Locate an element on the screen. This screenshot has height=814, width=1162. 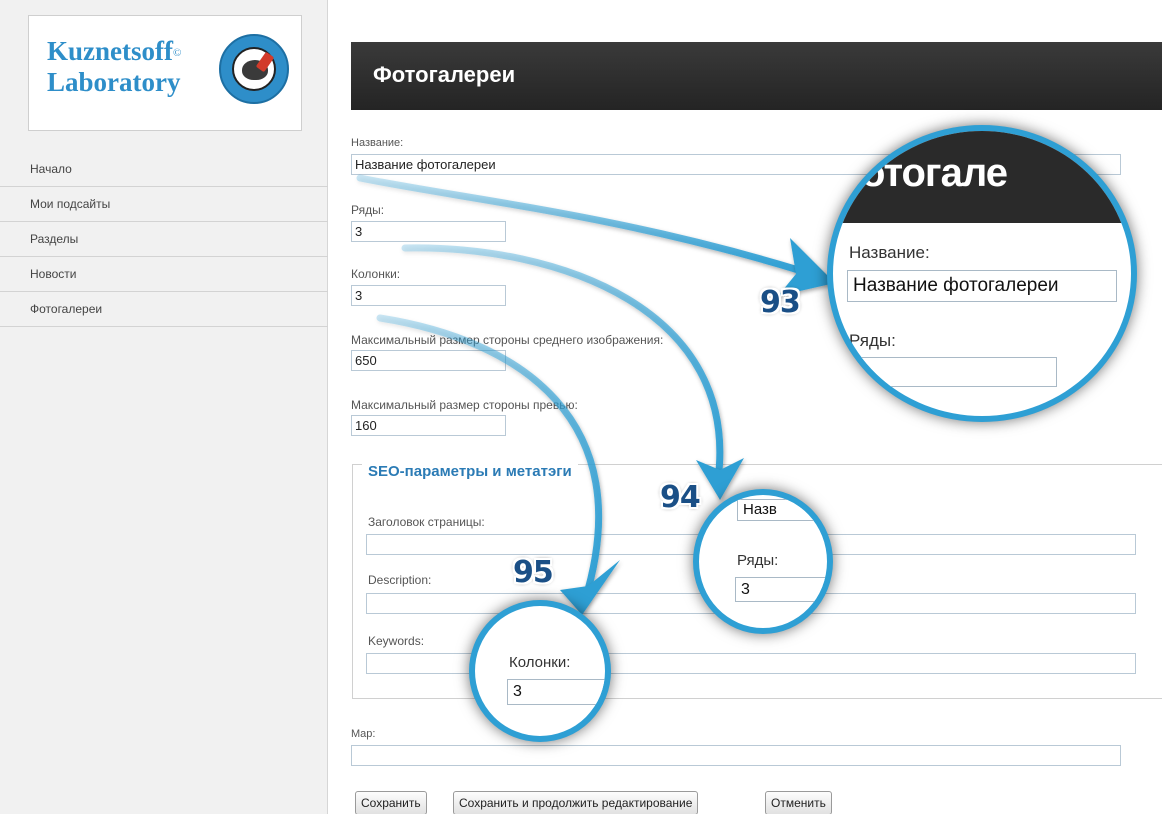
copyright-mark: © is located at coordinates (177, 53).